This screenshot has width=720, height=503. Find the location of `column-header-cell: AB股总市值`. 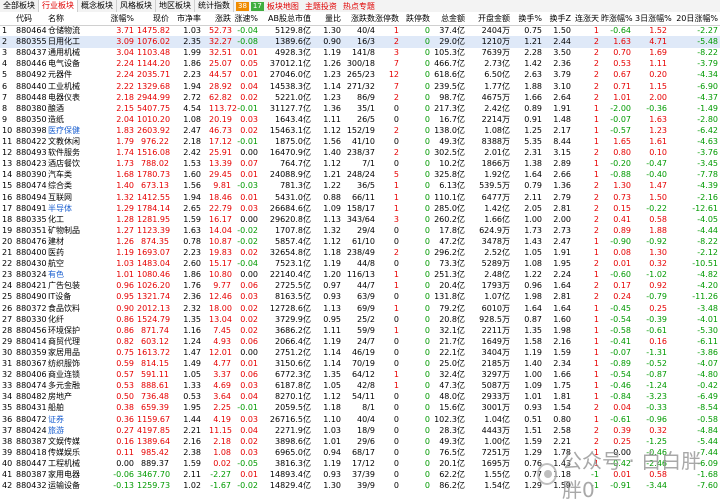

column-header-cell: AB股总市值 is located at coordinates (285, 18).